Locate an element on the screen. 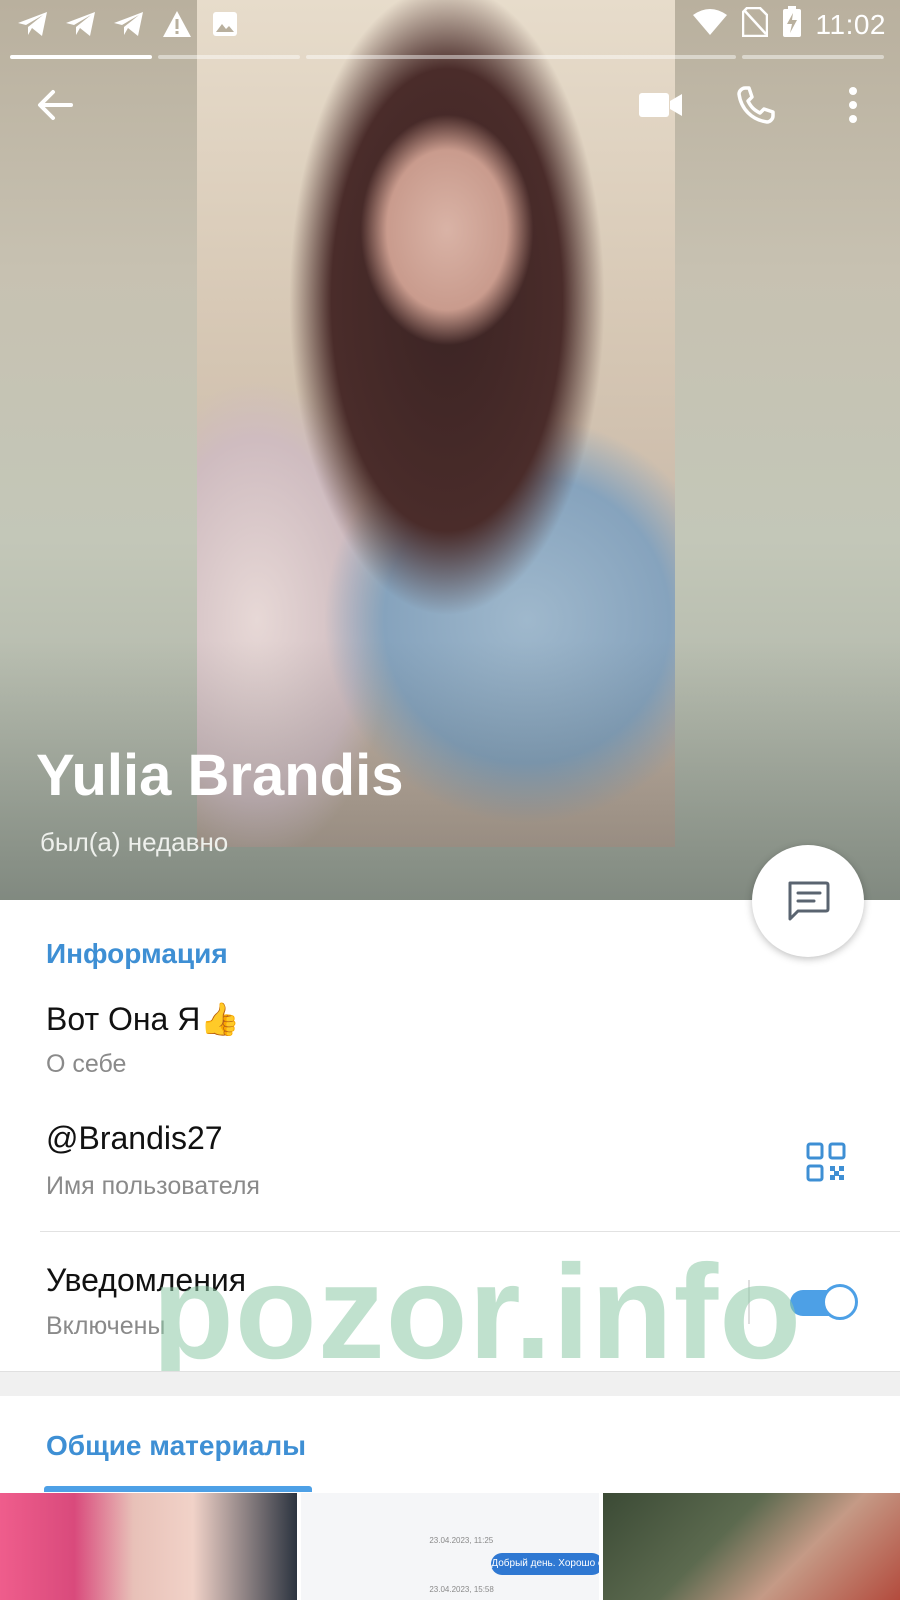 The width and height of the screenshot is (900, 1600). toggle-knob is located at coordinates (840, 1302).